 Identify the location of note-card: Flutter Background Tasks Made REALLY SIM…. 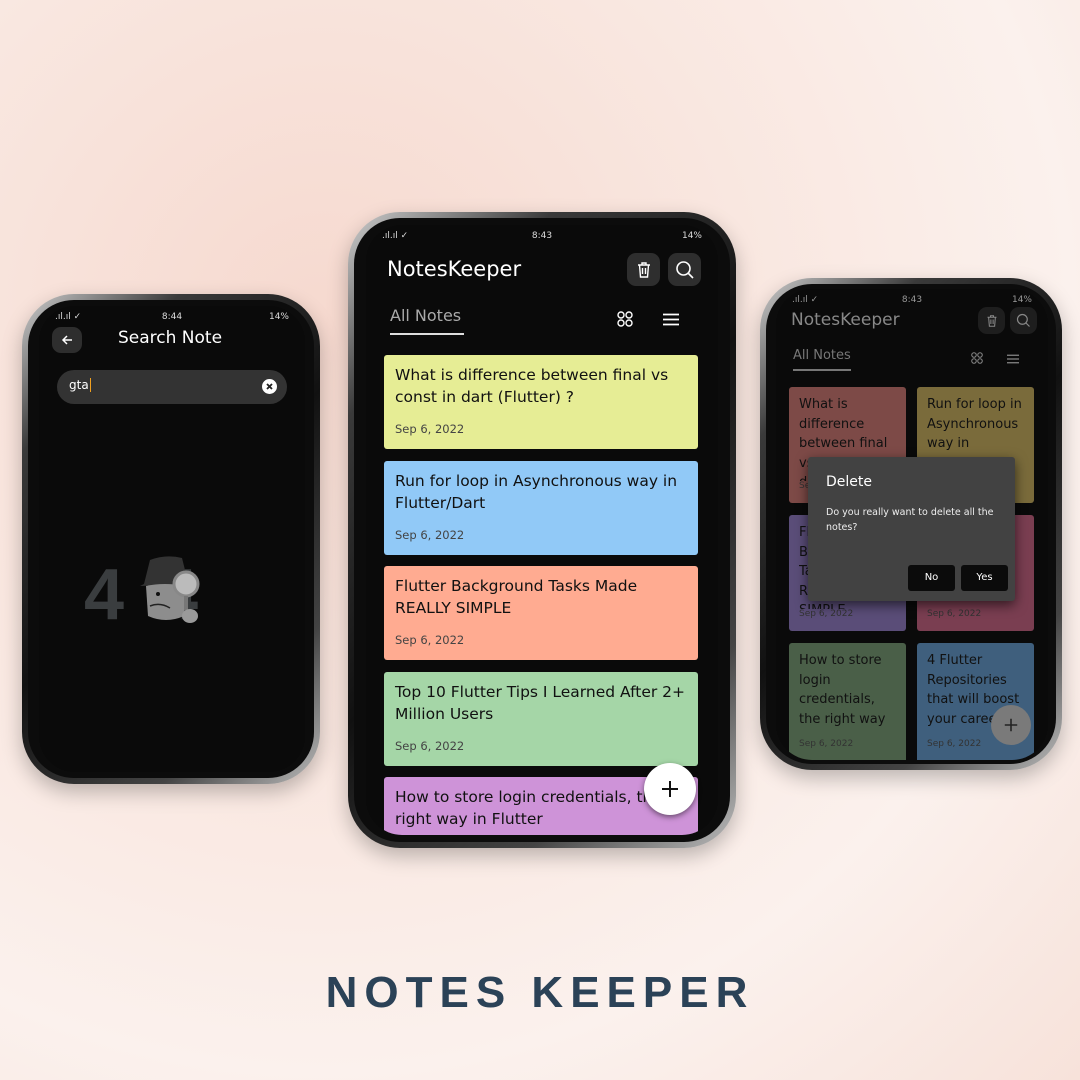
(541, 613).